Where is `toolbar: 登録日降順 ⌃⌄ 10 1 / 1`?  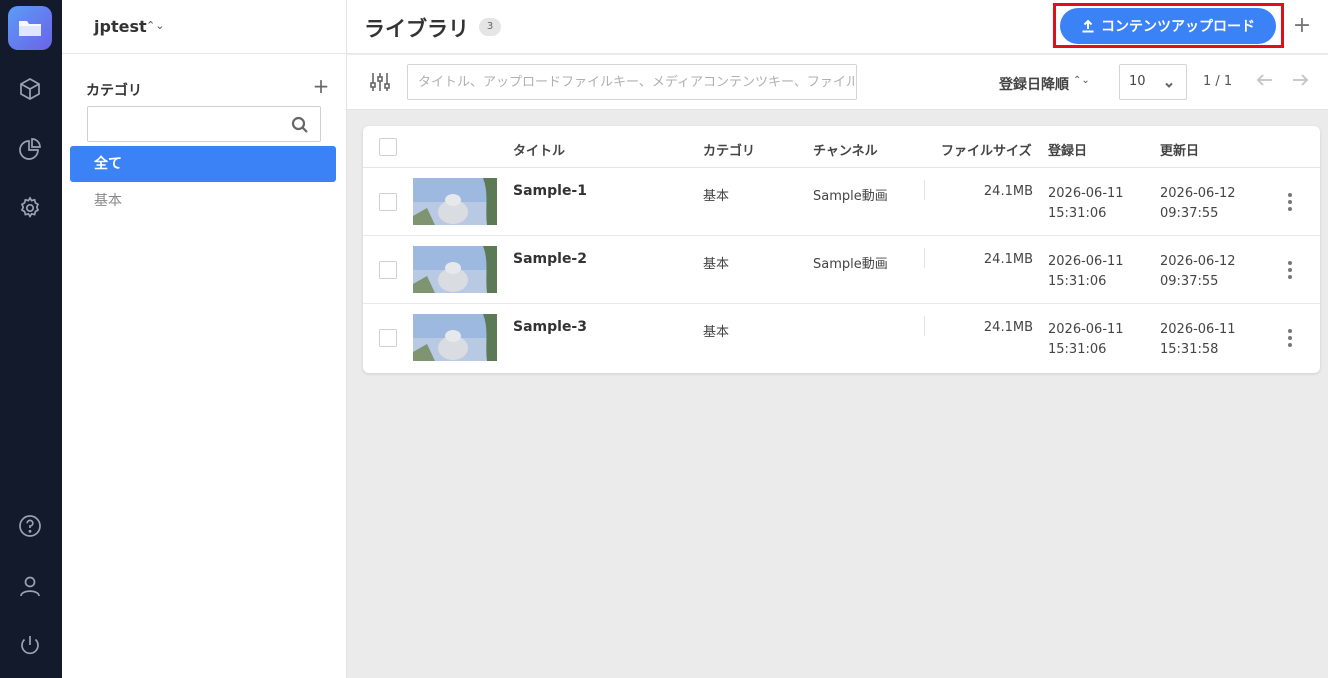 toolbar: 登録日降順 ⌃⌄ 10 1 / 1 is located at coordinates (837, 82).